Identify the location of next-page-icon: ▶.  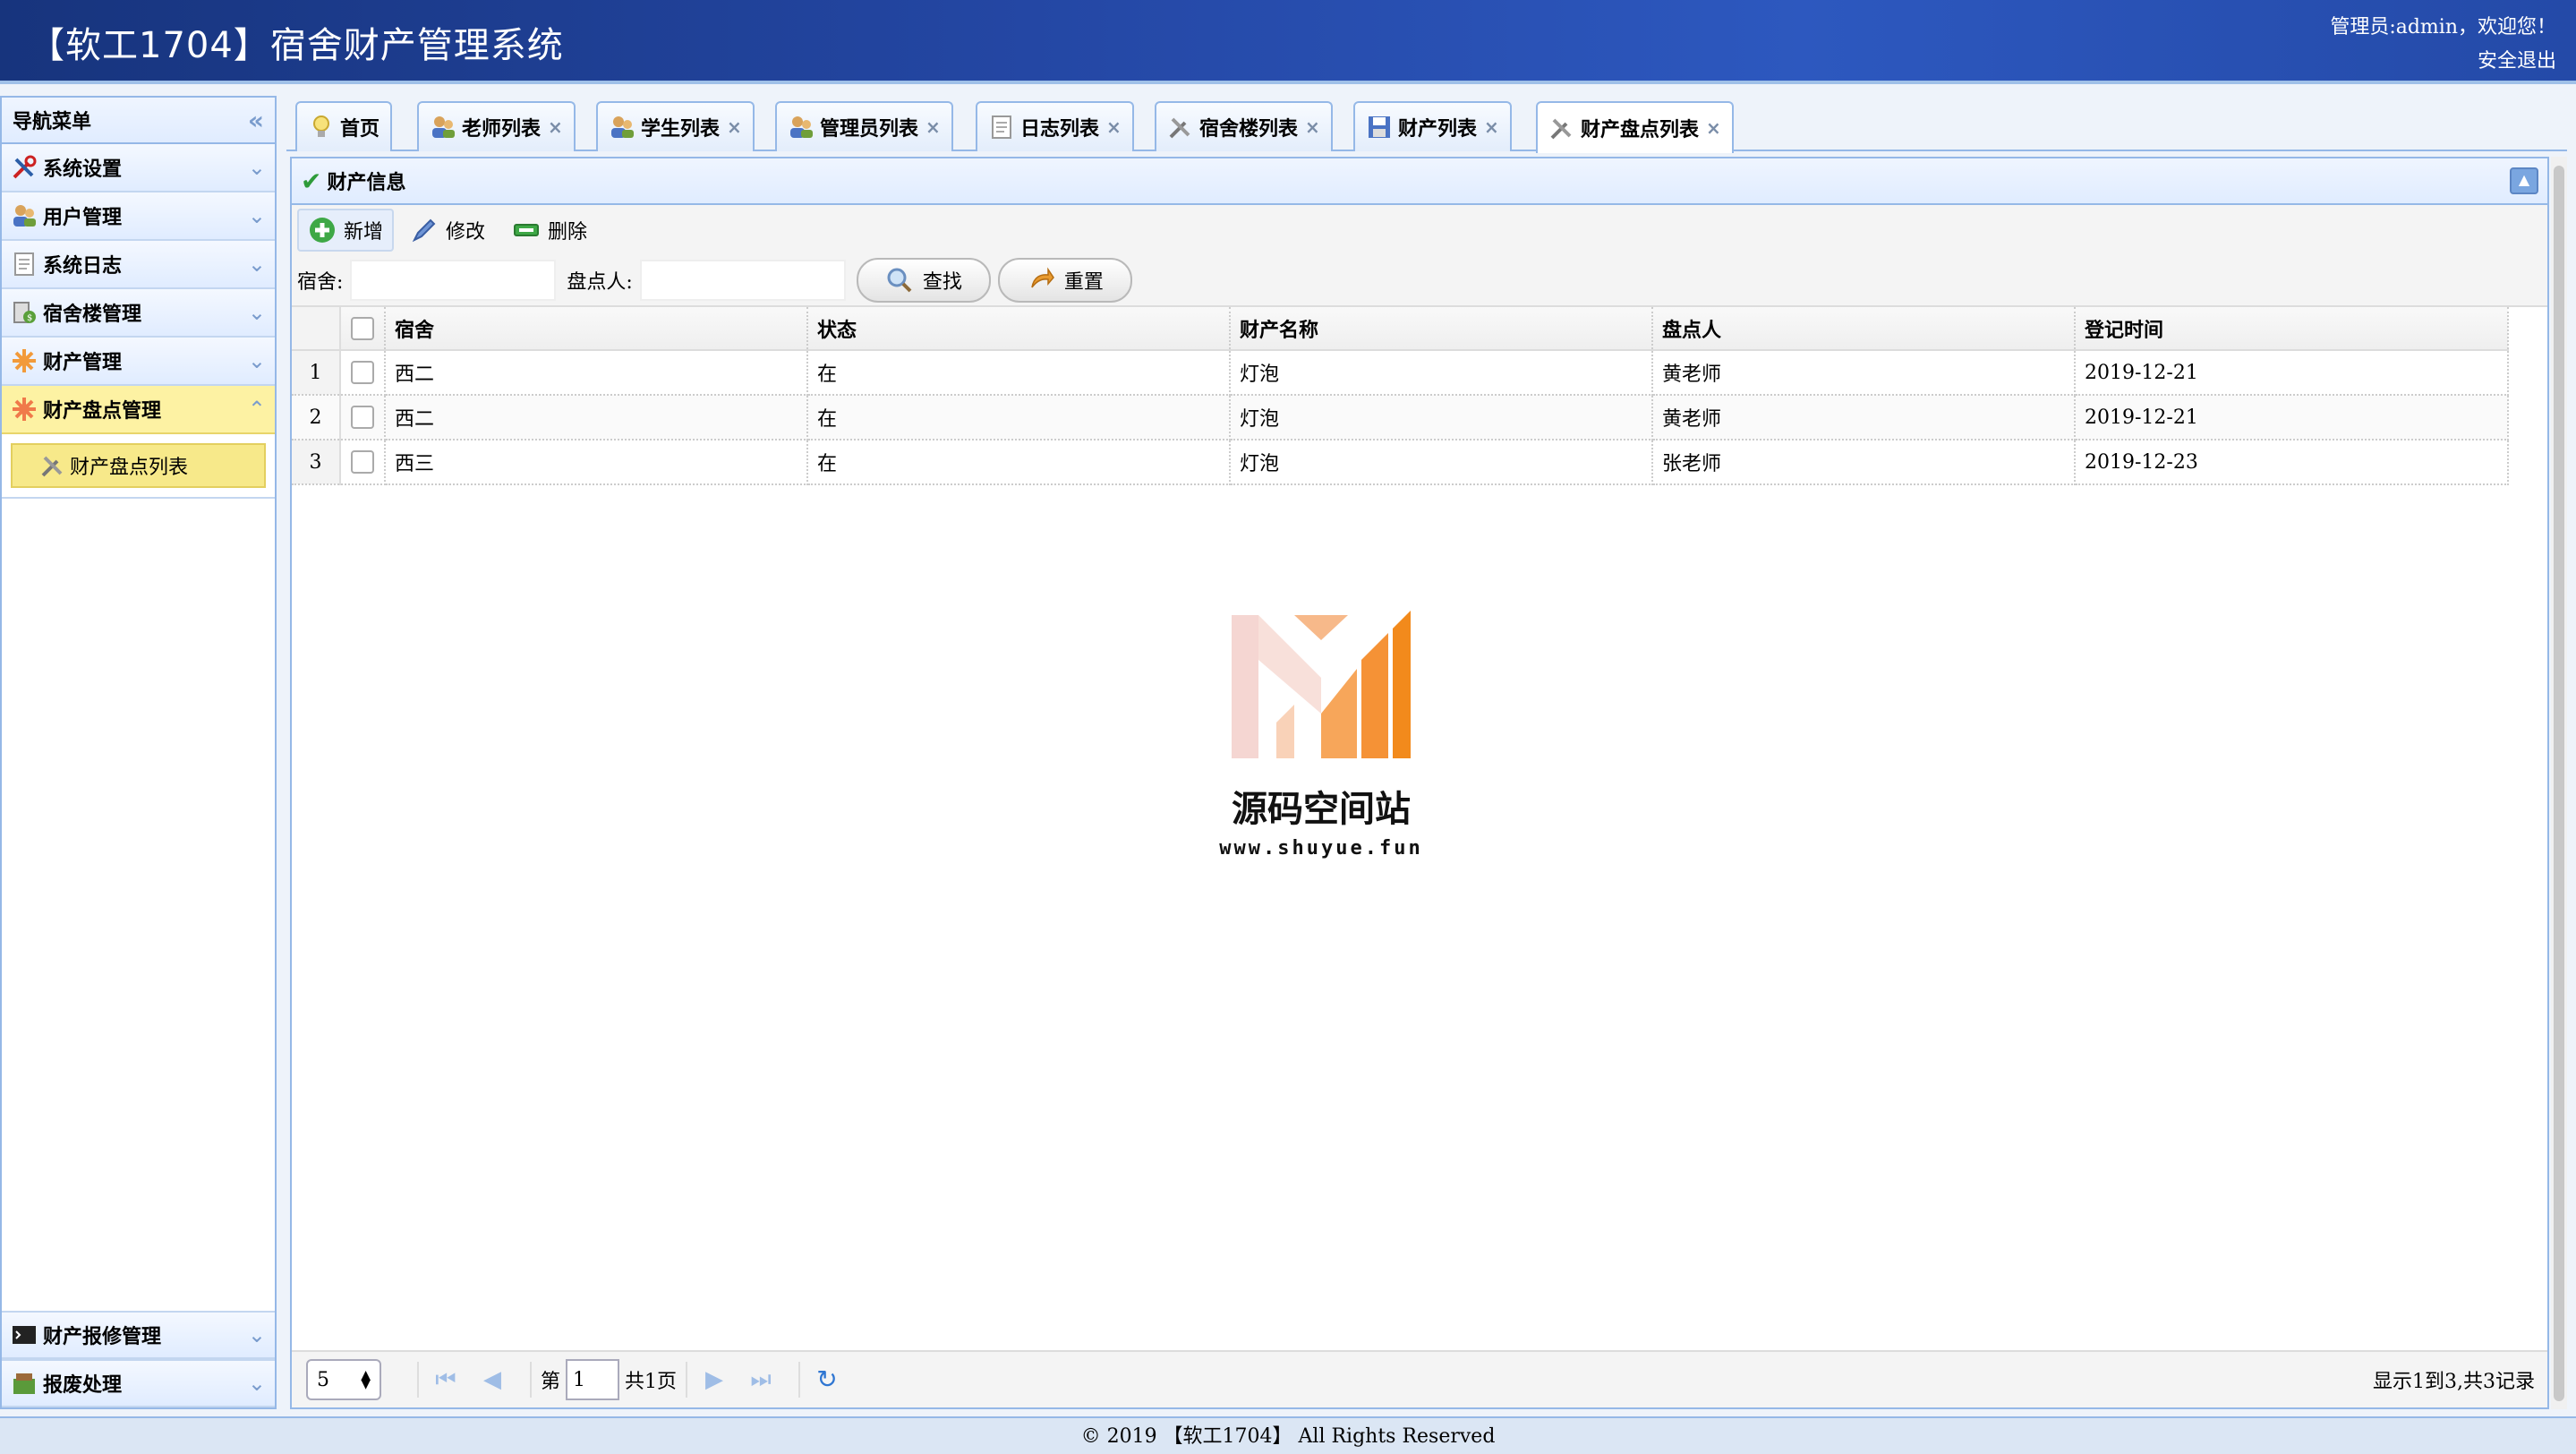
(714, 1380).